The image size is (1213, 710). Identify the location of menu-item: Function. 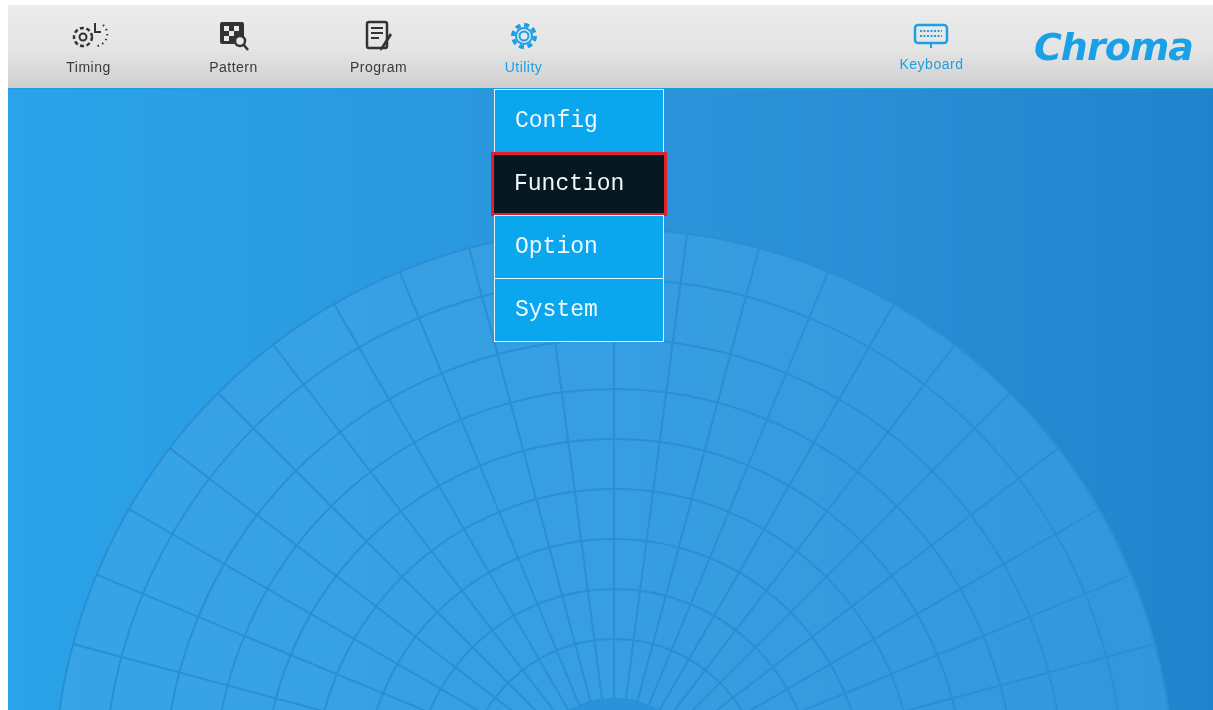
(579, 184).